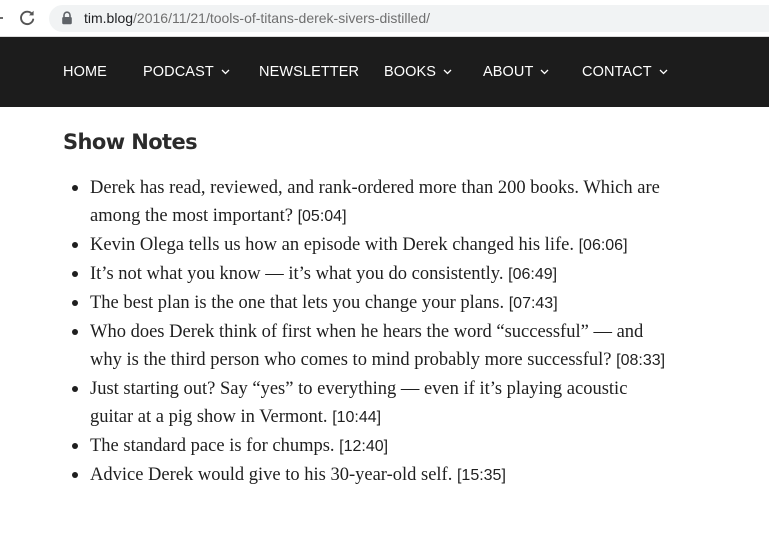 Image resolution: width=769 pixels, height=540 pixels. Describe the element at coordinates (603, 245) in the screenshot. I see `timestamp: [06:06]` at that location.